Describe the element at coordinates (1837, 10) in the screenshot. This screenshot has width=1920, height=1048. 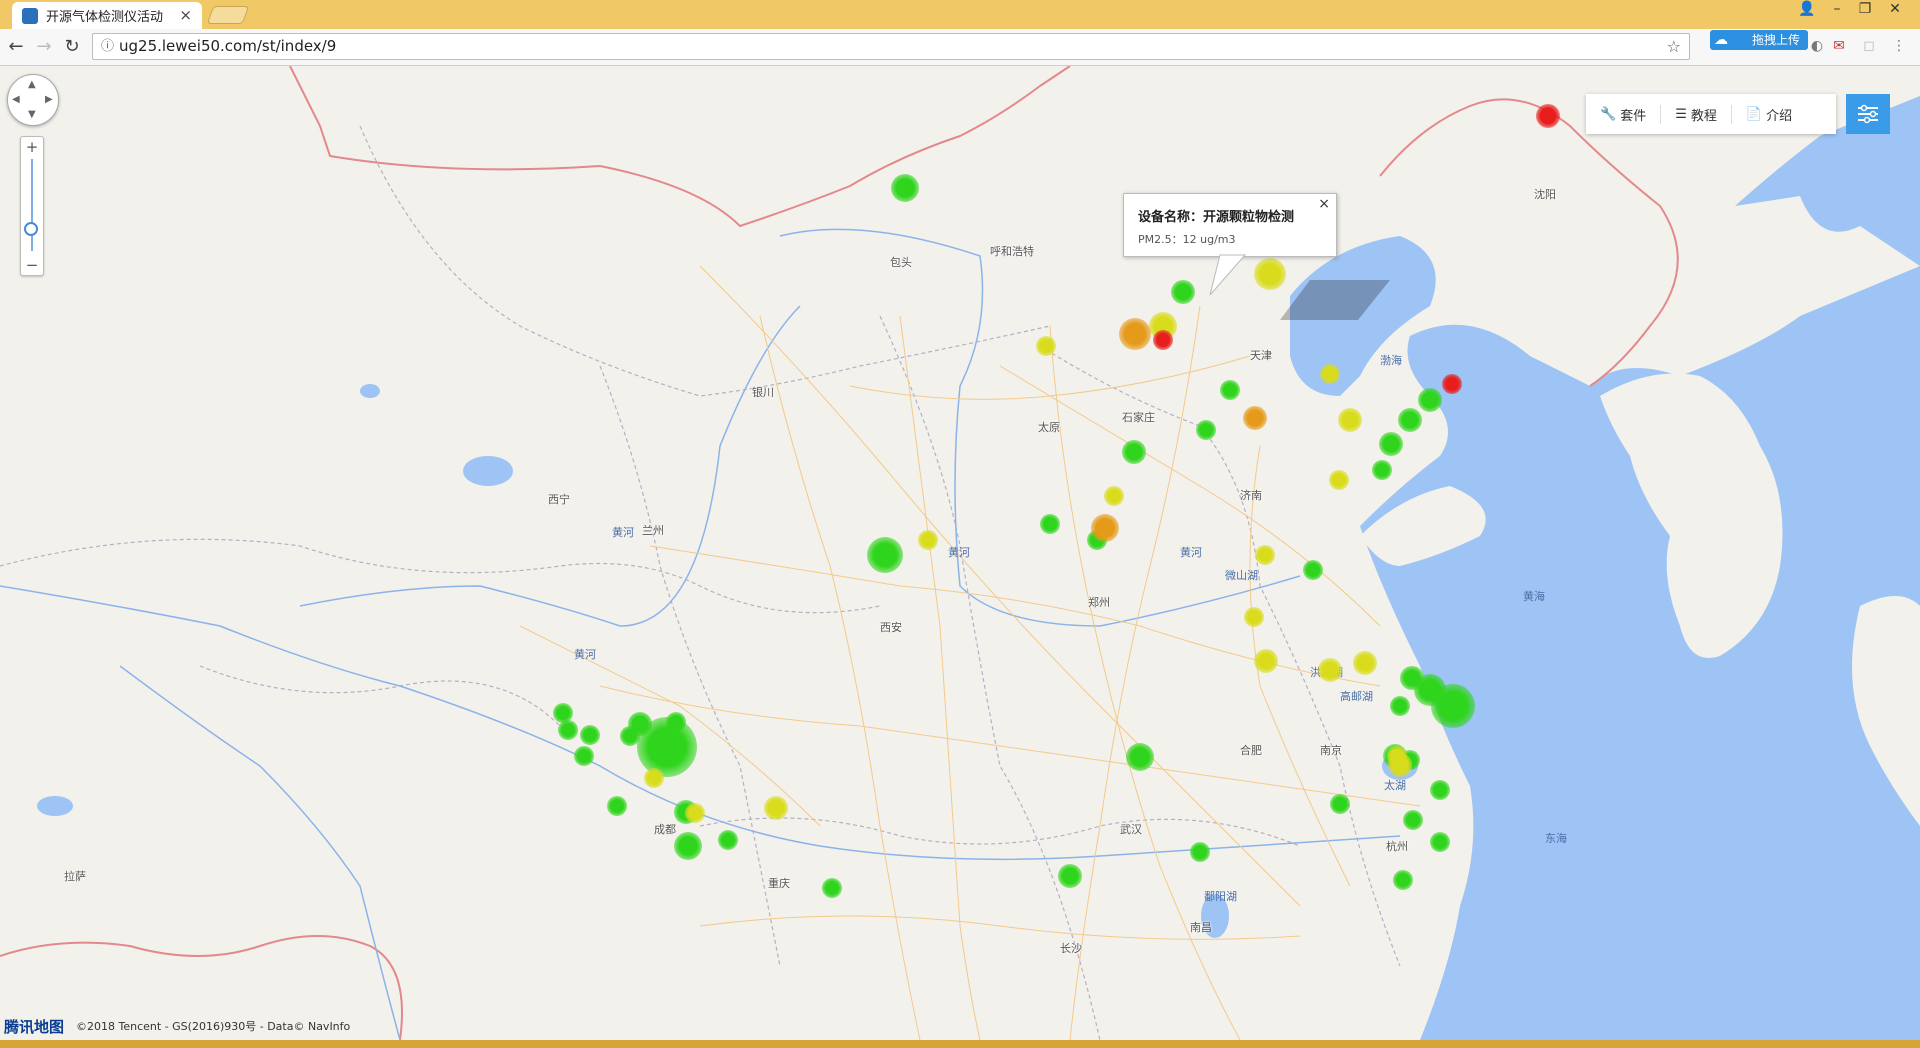
I see `minimize-icon: –` at that location.